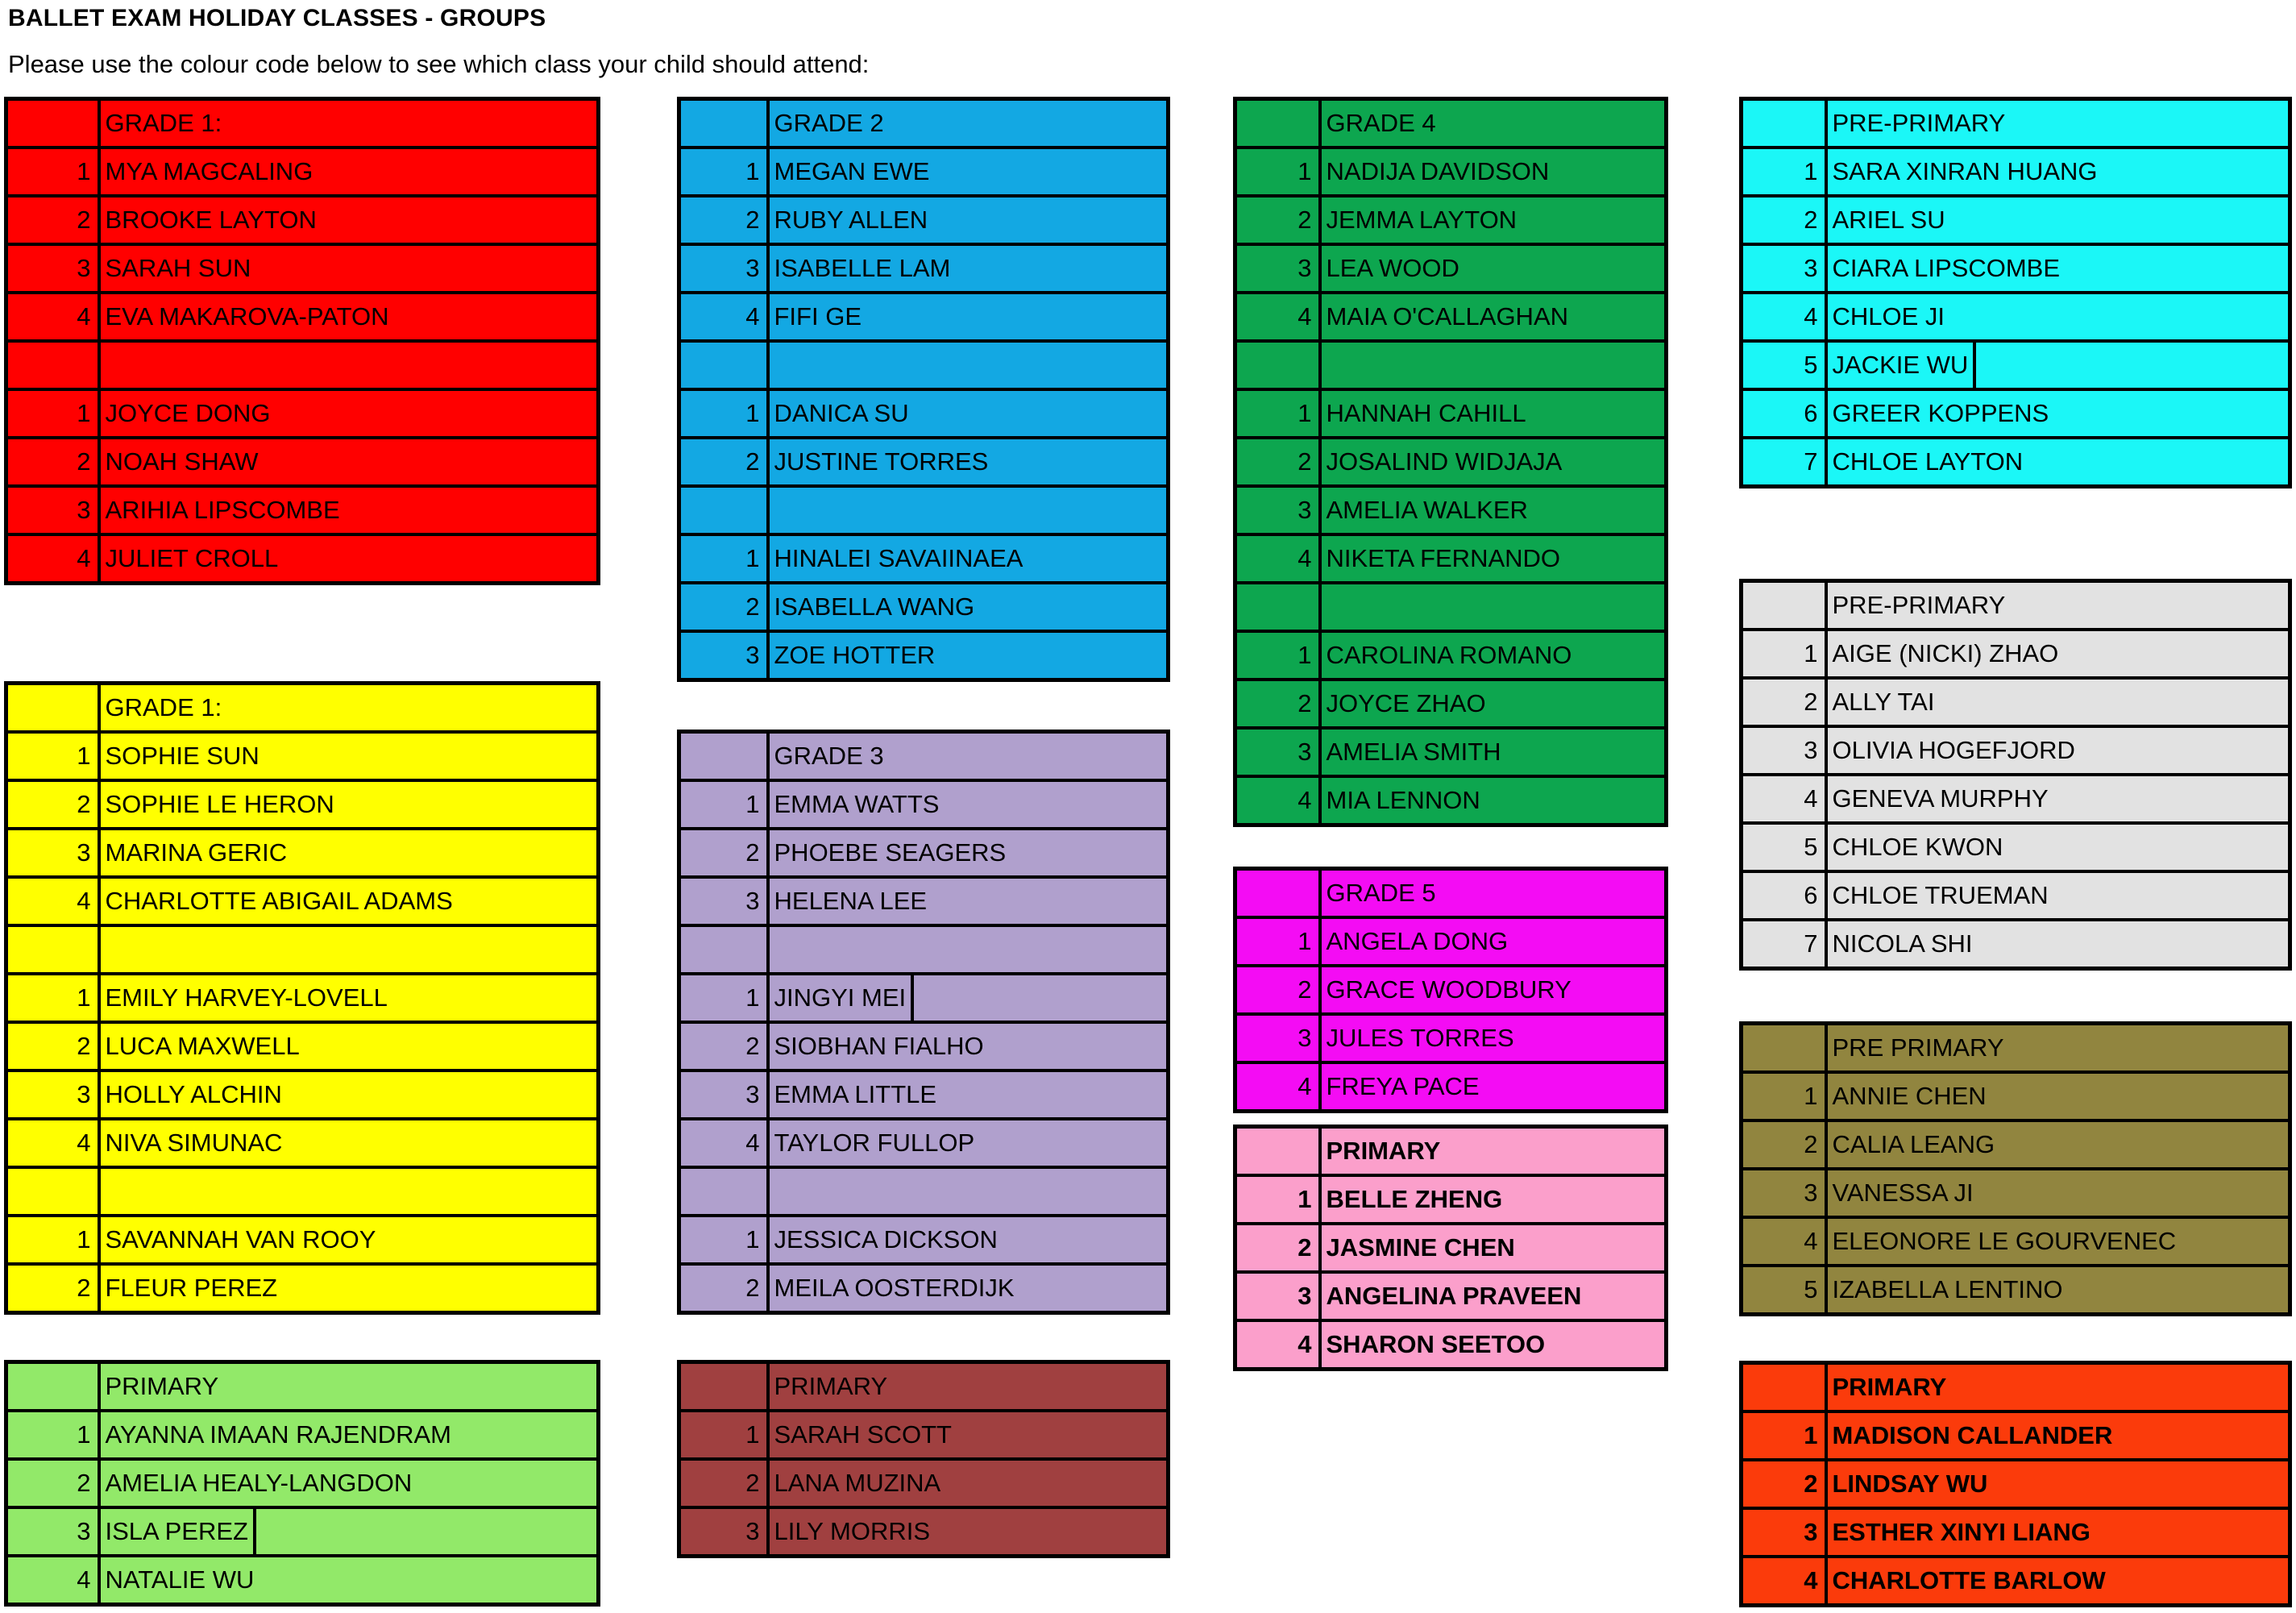  I want to click on row-index-cell: 6, so click(1783, 413).